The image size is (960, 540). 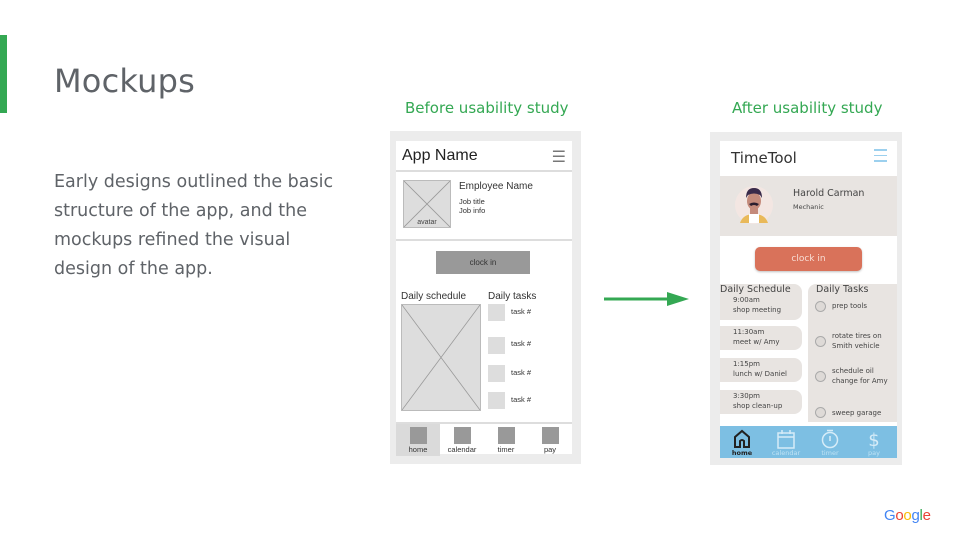 What do you see at coordinates (754, 205) in the screenshot?
I see `avatar` at bounding box center [754, 205].